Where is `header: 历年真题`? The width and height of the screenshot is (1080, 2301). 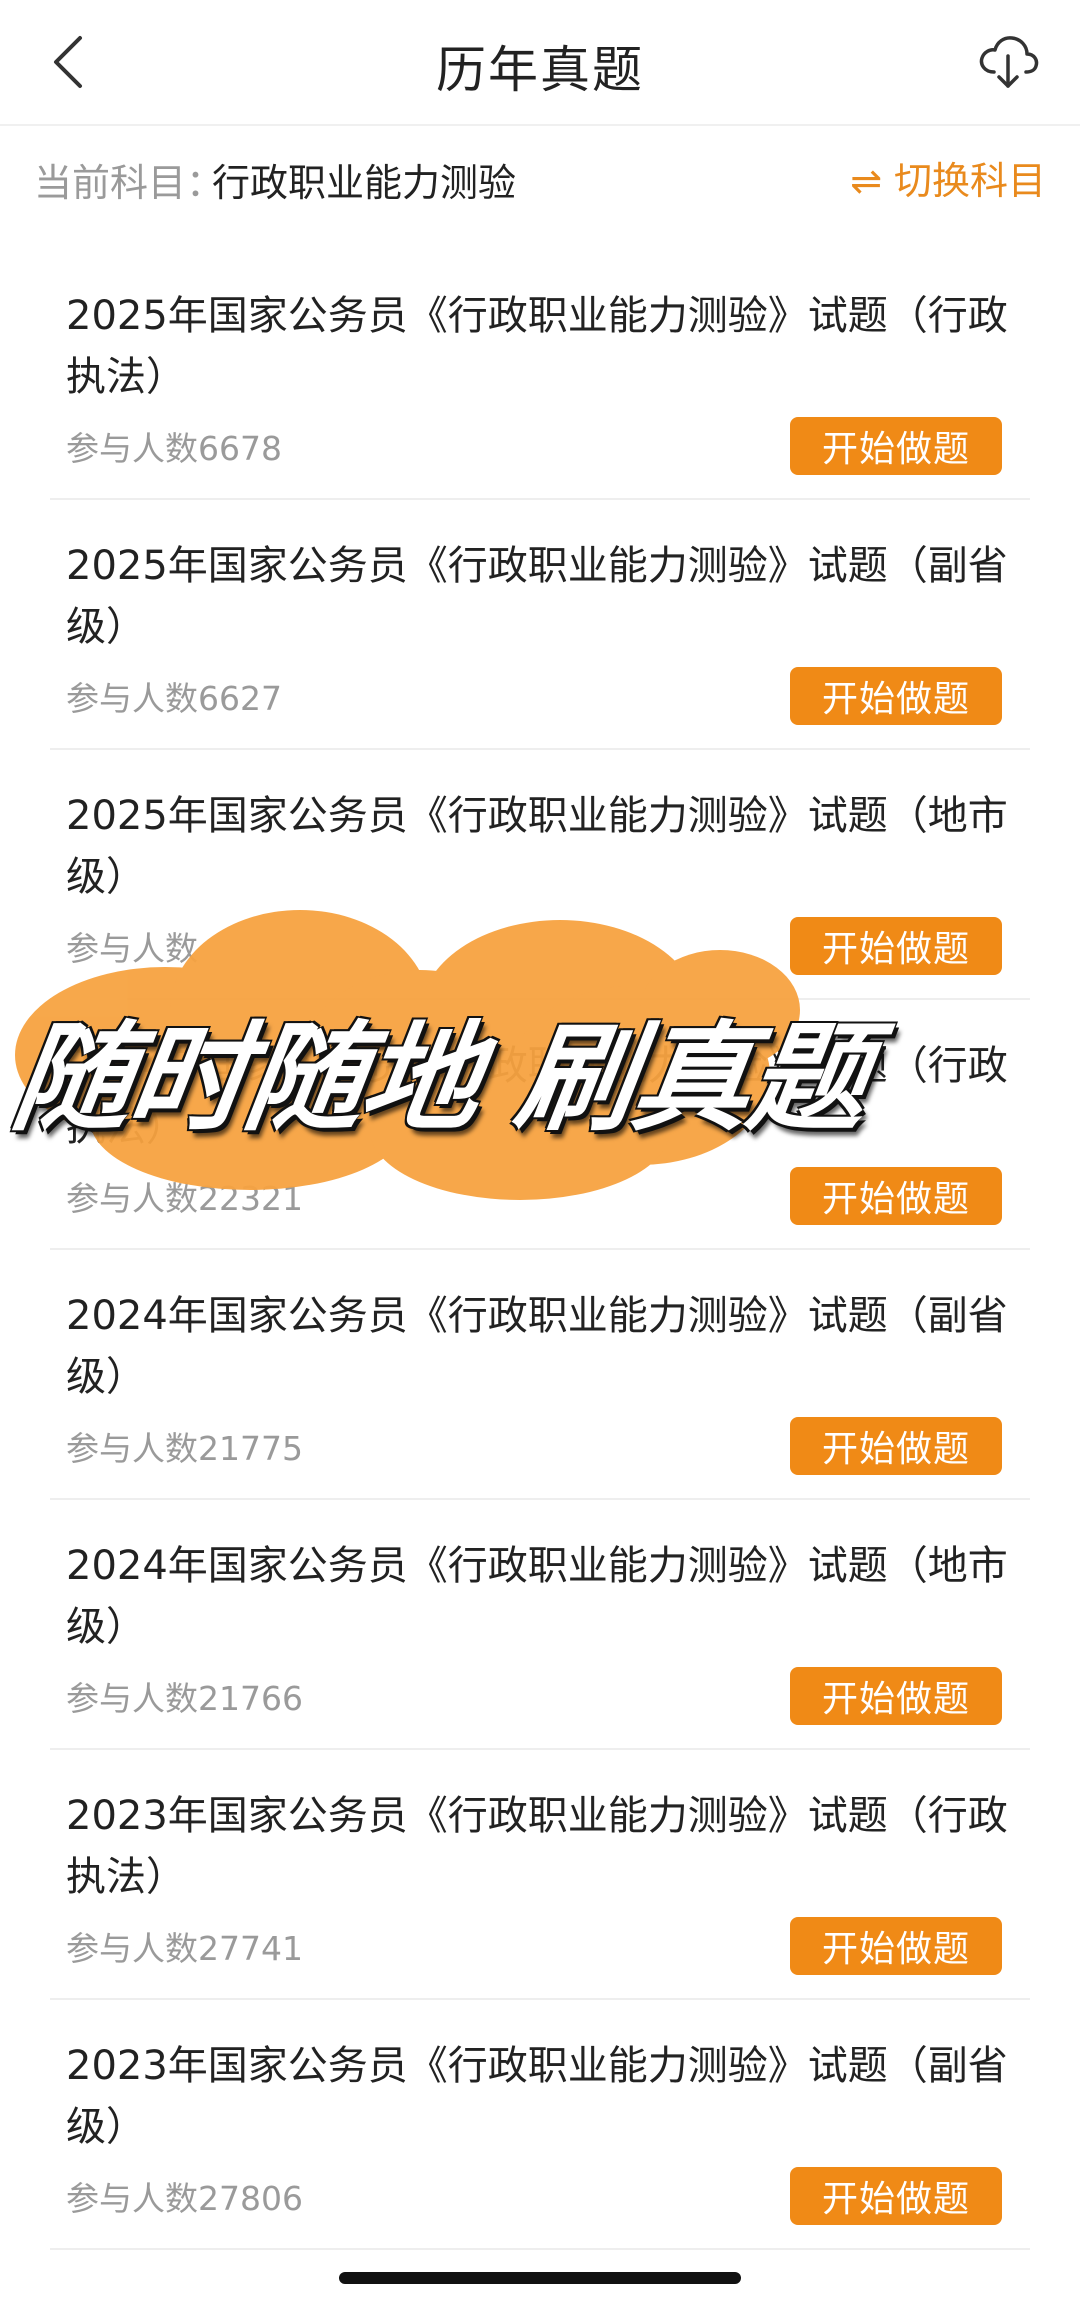 header: 历年真题 is located at coordinates (540, 63).